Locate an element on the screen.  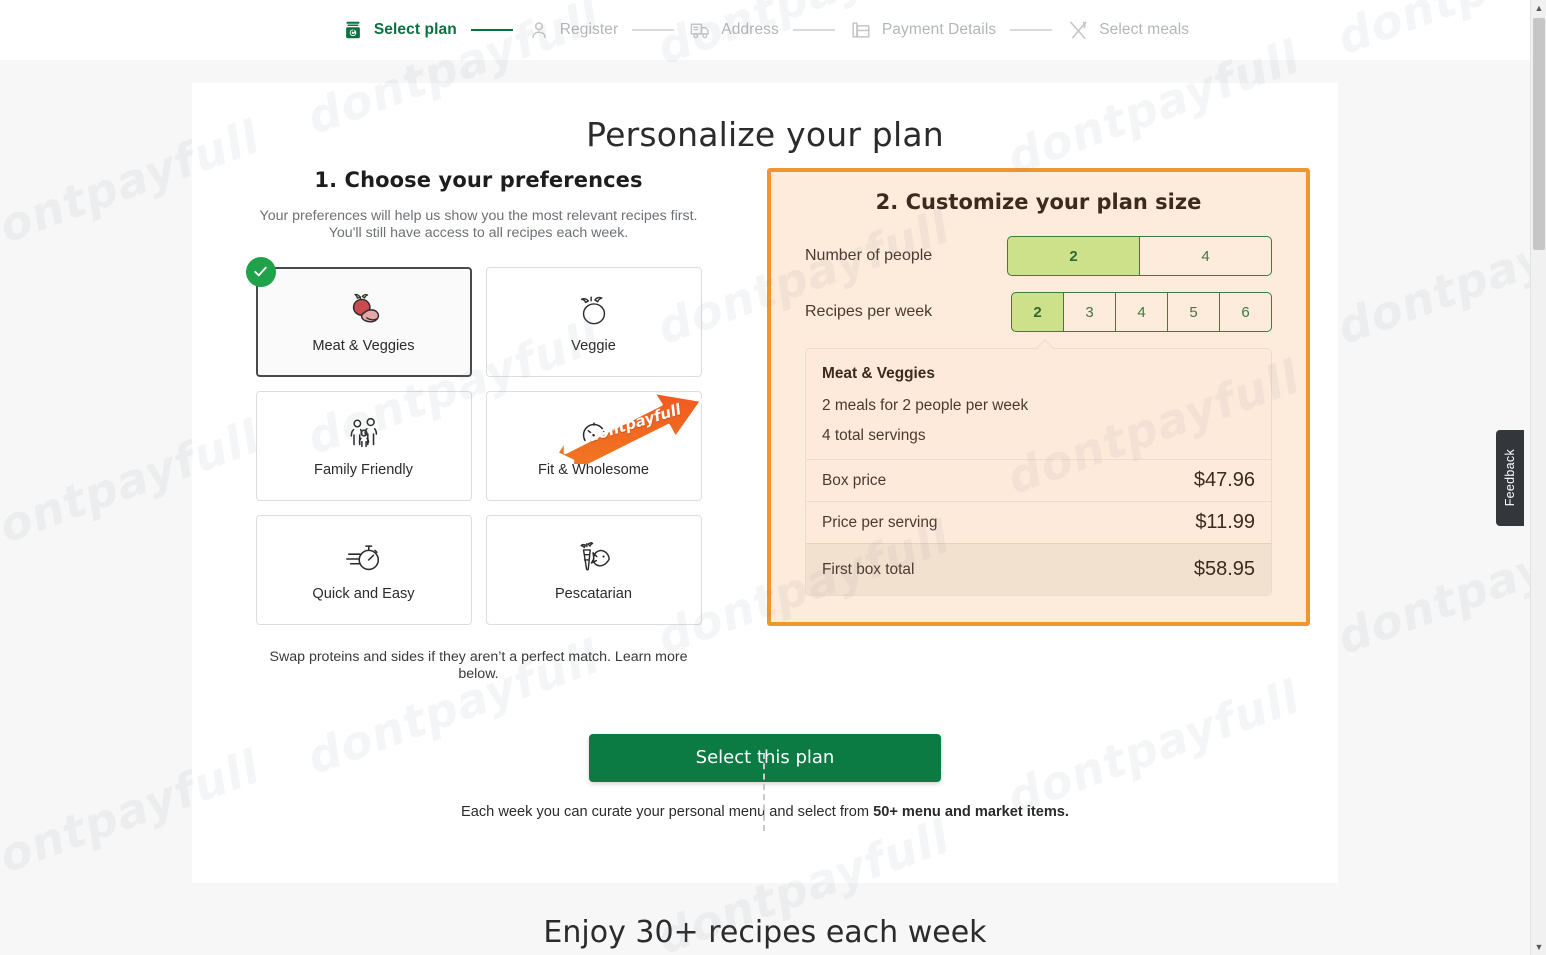
stepper-step-select-meals: Select meals is located at coordinates (1127, 30).